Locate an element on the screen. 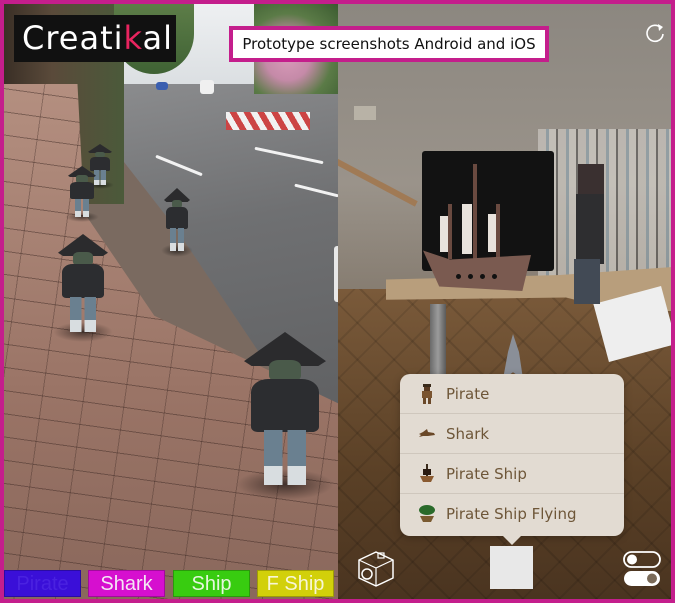 This screenshot has height=603, width=675. menu-item-label: Shark is located at coordinates (468, 434).